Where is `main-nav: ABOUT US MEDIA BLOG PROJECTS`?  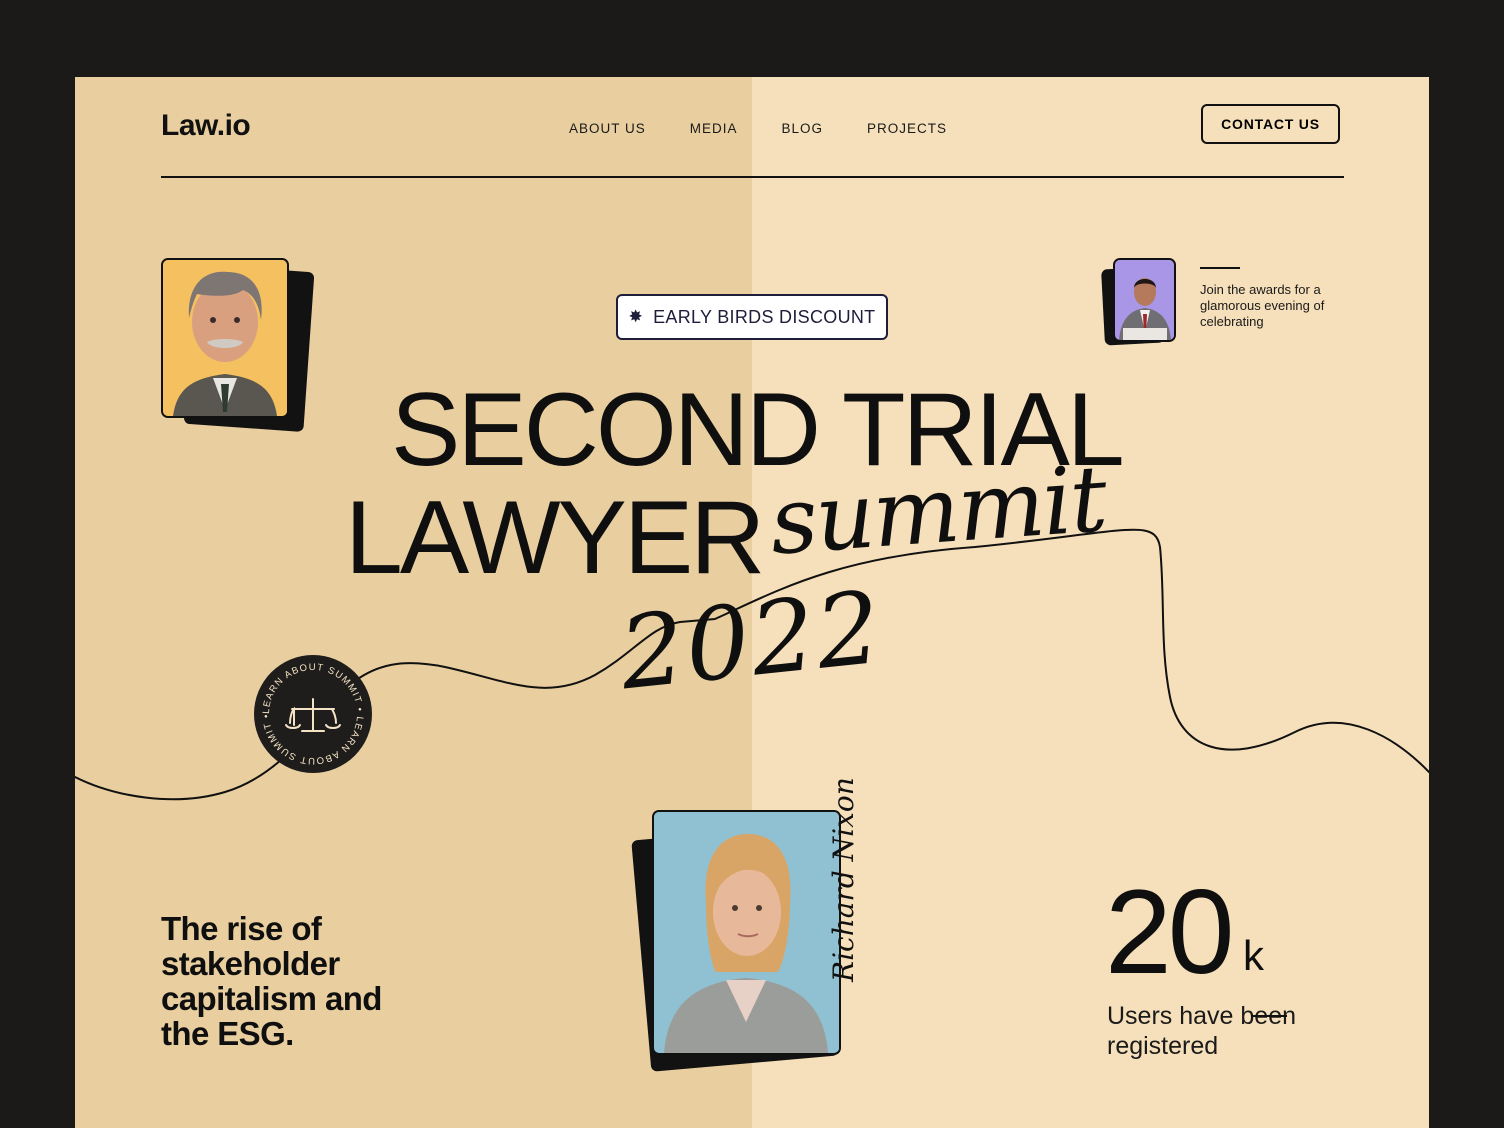
main-nav: ABOUT US MEDIA BLOG PROJECTS is located at coordinates (780, 128).